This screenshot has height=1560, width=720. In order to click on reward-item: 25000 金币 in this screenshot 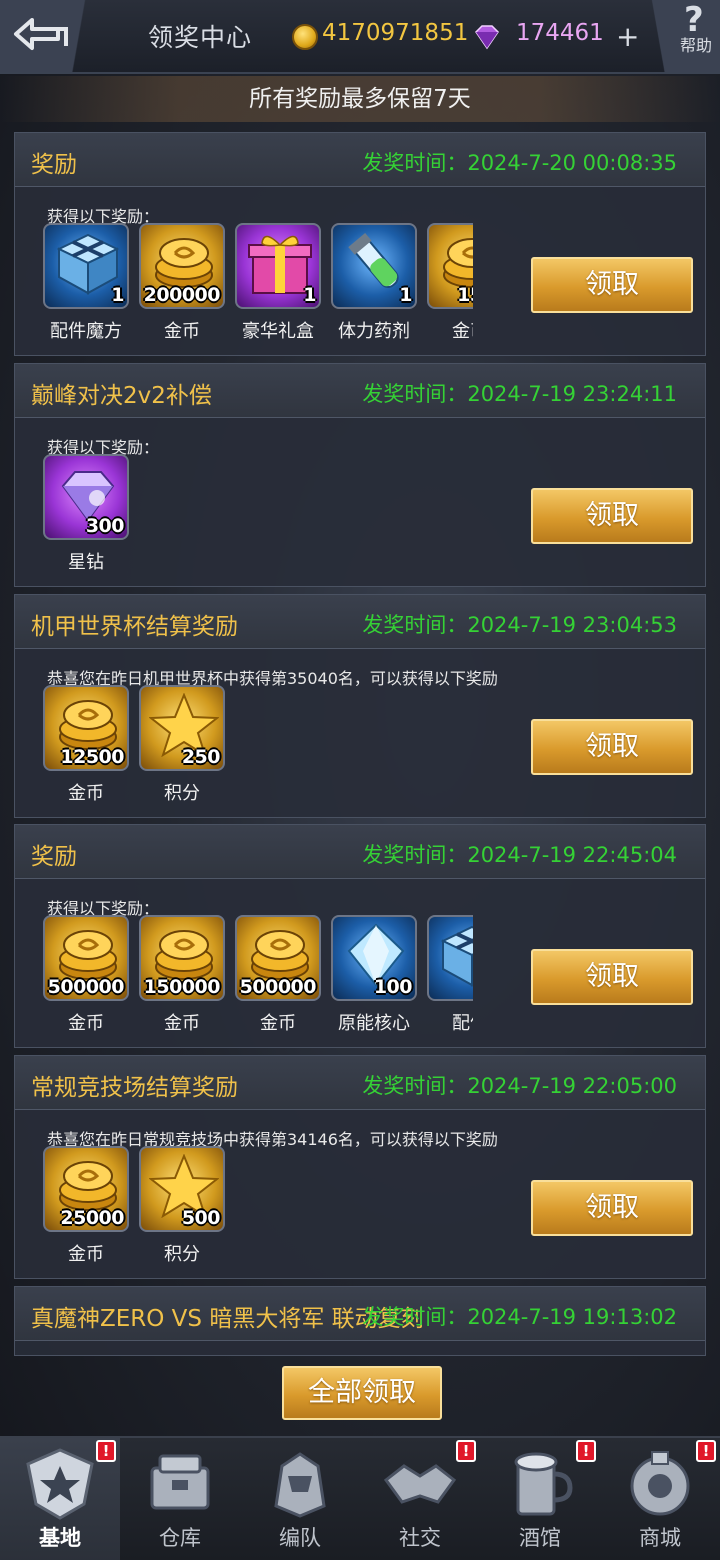, I will do `click(86, 1209)`.